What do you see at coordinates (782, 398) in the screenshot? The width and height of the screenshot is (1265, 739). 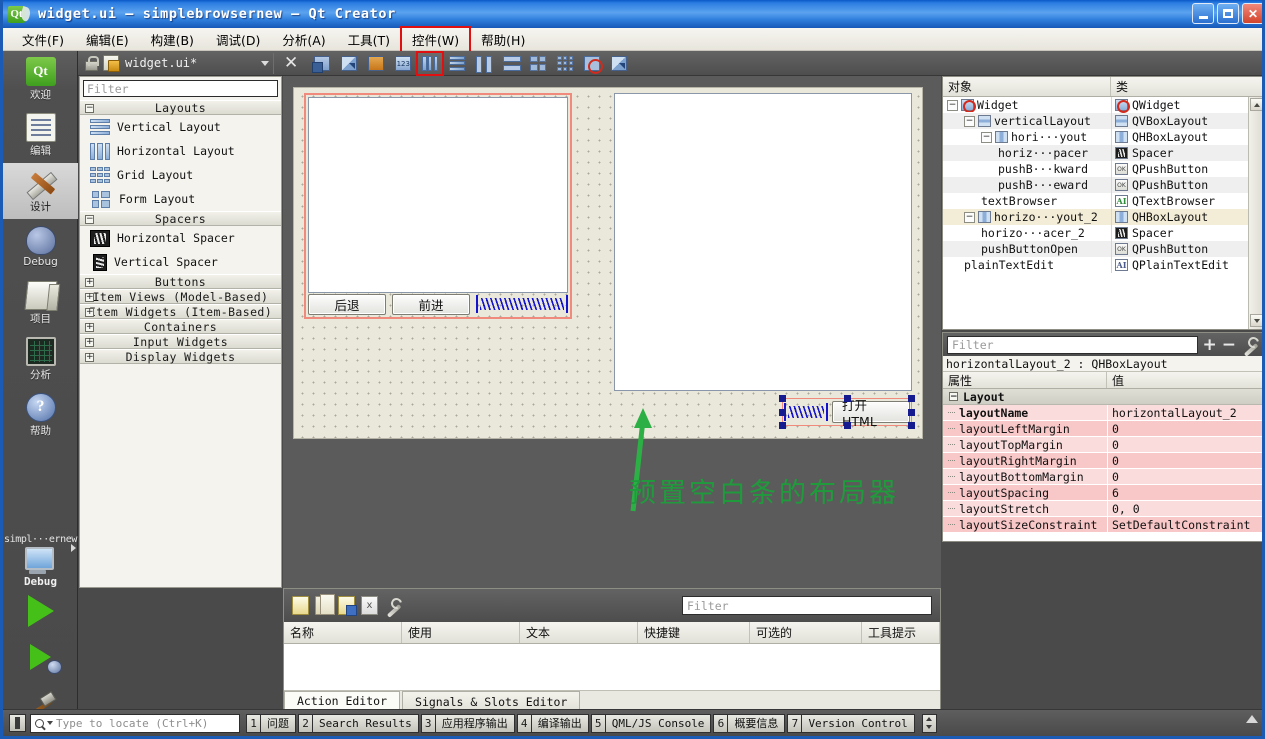 I see `resize-handle-nw` at bounding box center [782, 398].